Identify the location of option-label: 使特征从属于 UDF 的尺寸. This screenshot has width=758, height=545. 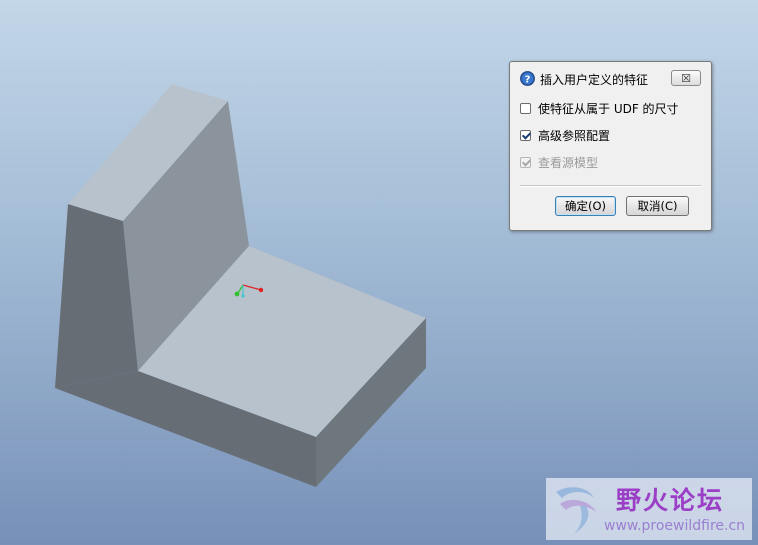
(608, 109).